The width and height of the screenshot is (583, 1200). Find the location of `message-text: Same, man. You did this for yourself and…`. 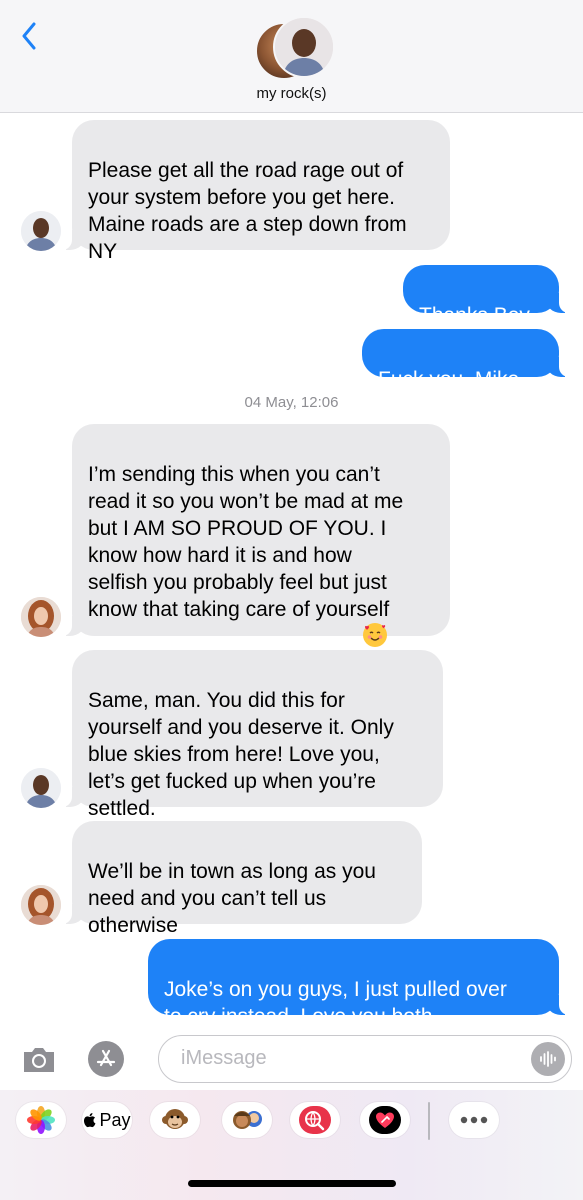

message-text: Same, man. You did this for yourself and… is located at coordinates (241, 754).